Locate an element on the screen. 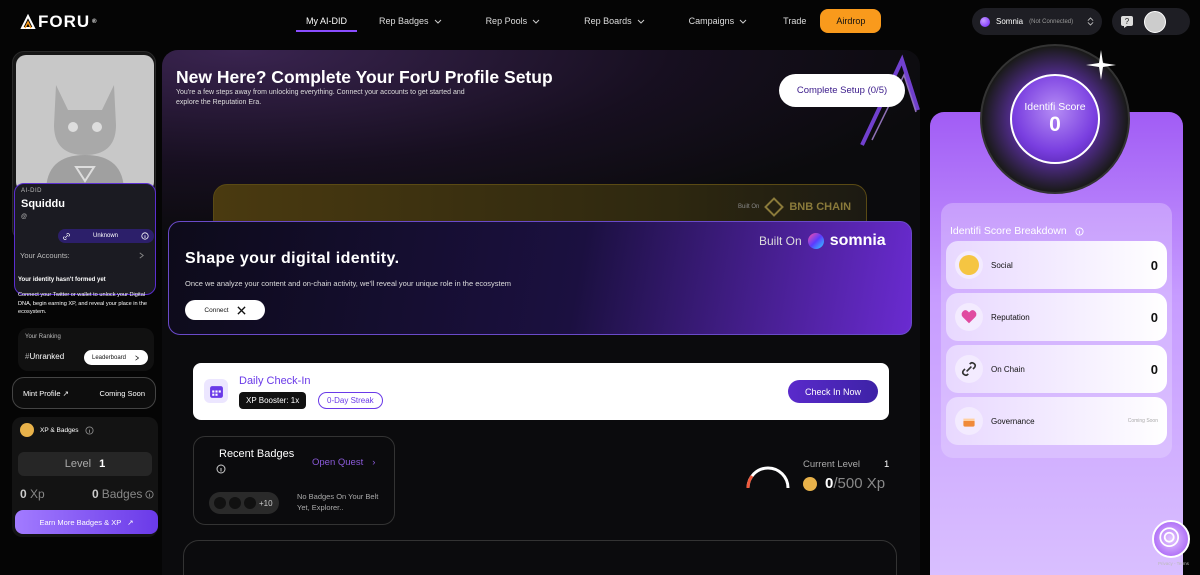 This screenshot has height=575, width=1200. xp-booster-badge: XP Booster: 1x is located at coordinates (273, 400).